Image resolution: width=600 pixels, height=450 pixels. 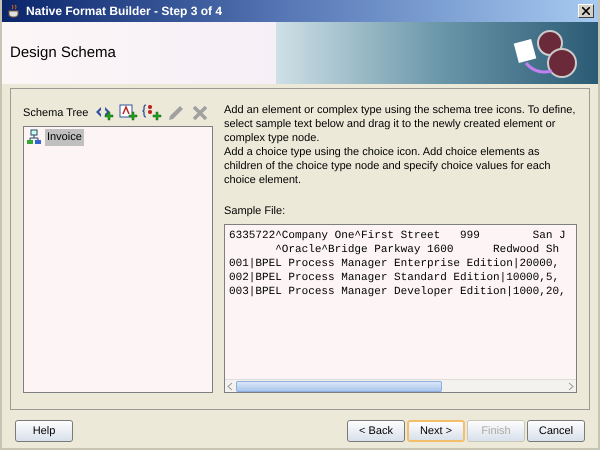 What do you see at coordinates (125, 11) in the screenshot?
I see `window-title: Native Format Builder - Step 3 of 4` at bounding box center [125, 11].